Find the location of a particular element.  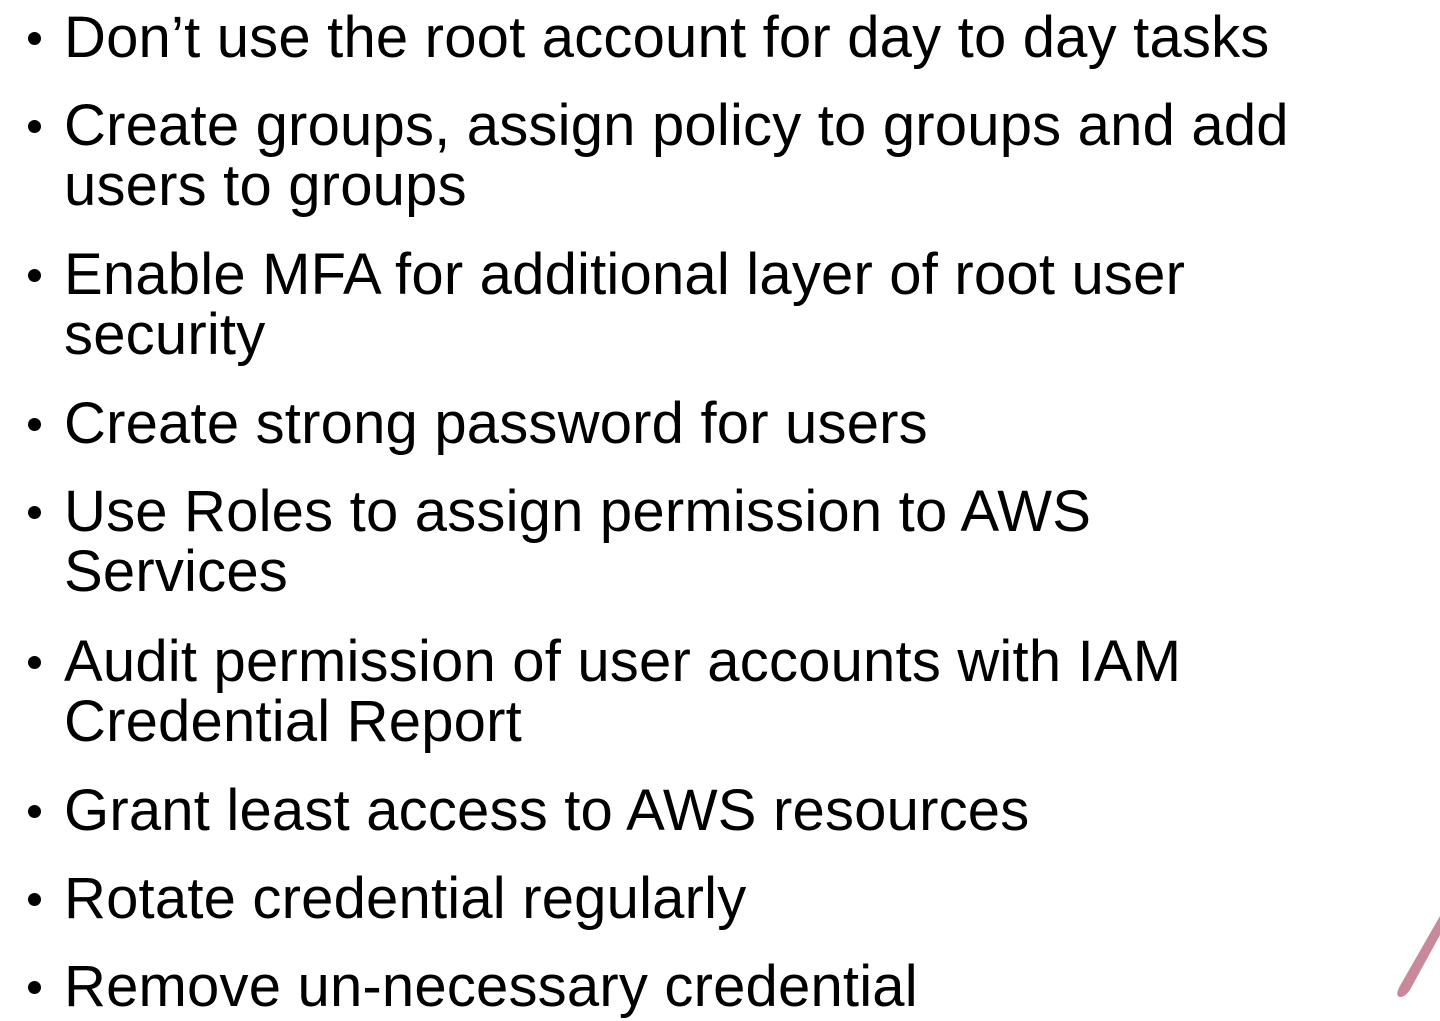

accent-stroke-path is located at coordinates (1418, 956).